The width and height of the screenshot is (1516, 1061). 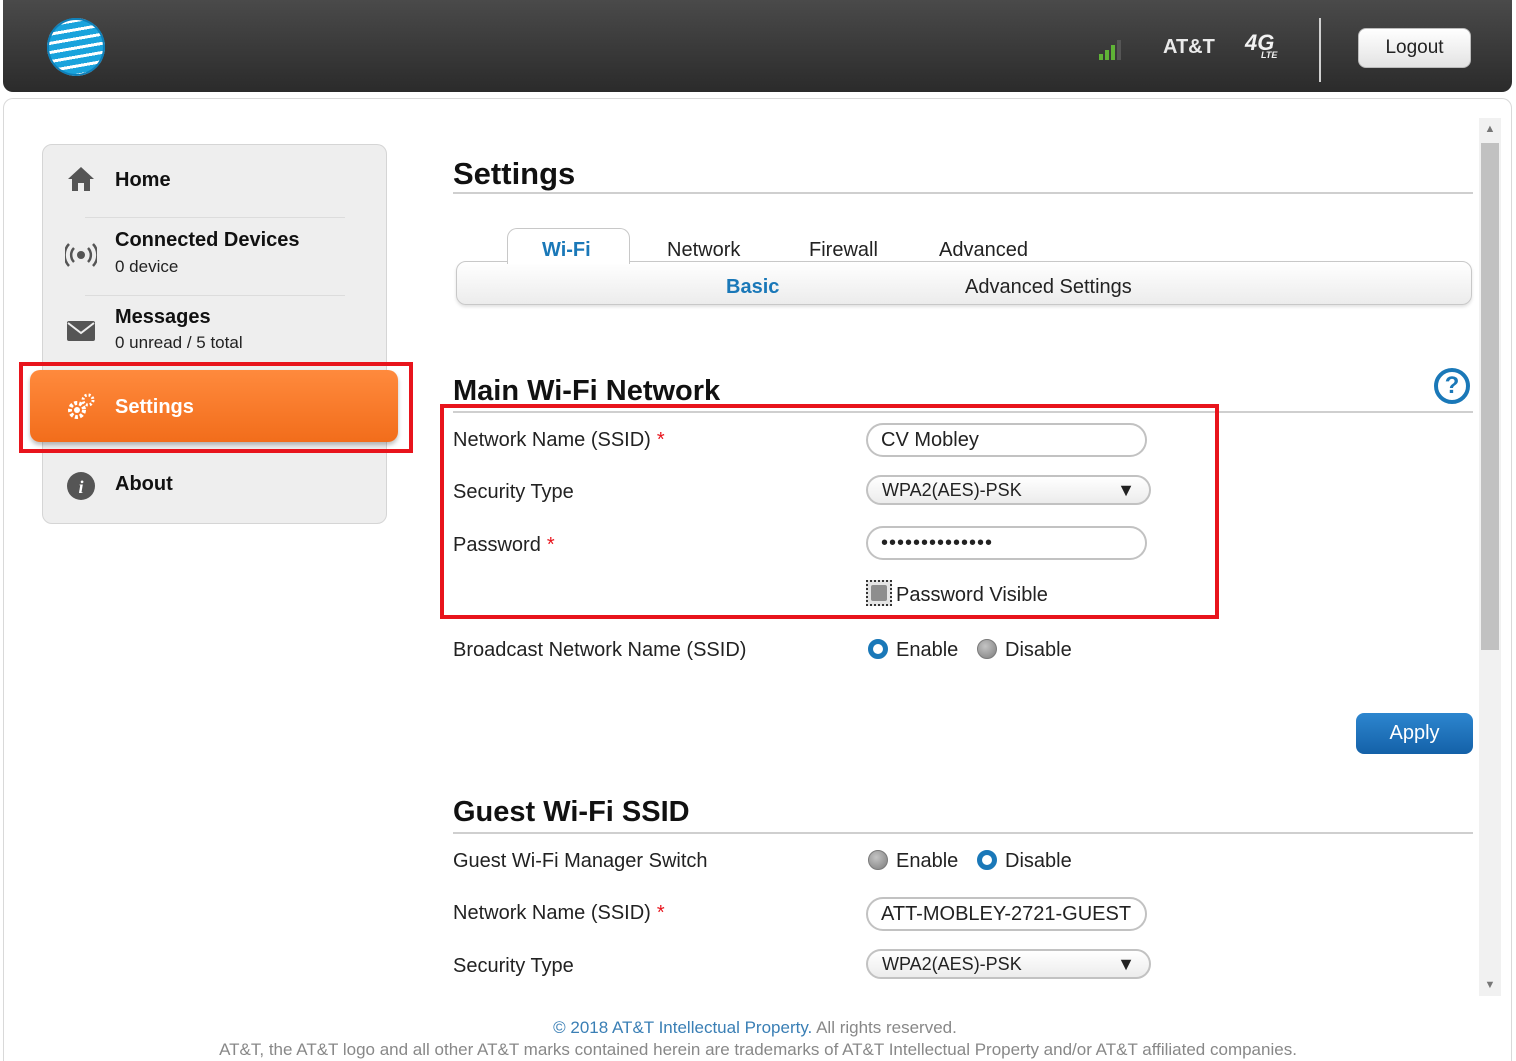 What do you see at coordinates (1261, 45) in the screenshot?
I see `network-type-icon: 4G LTE` at bounding box center [1261, 45].